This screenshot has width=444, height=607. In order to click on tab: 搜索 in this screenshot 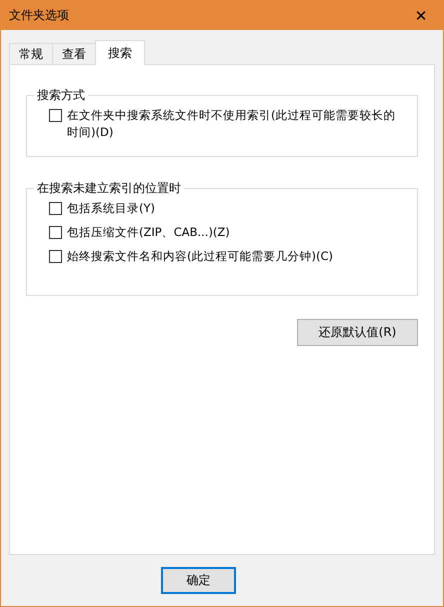, I will do `click(120, 52)`.